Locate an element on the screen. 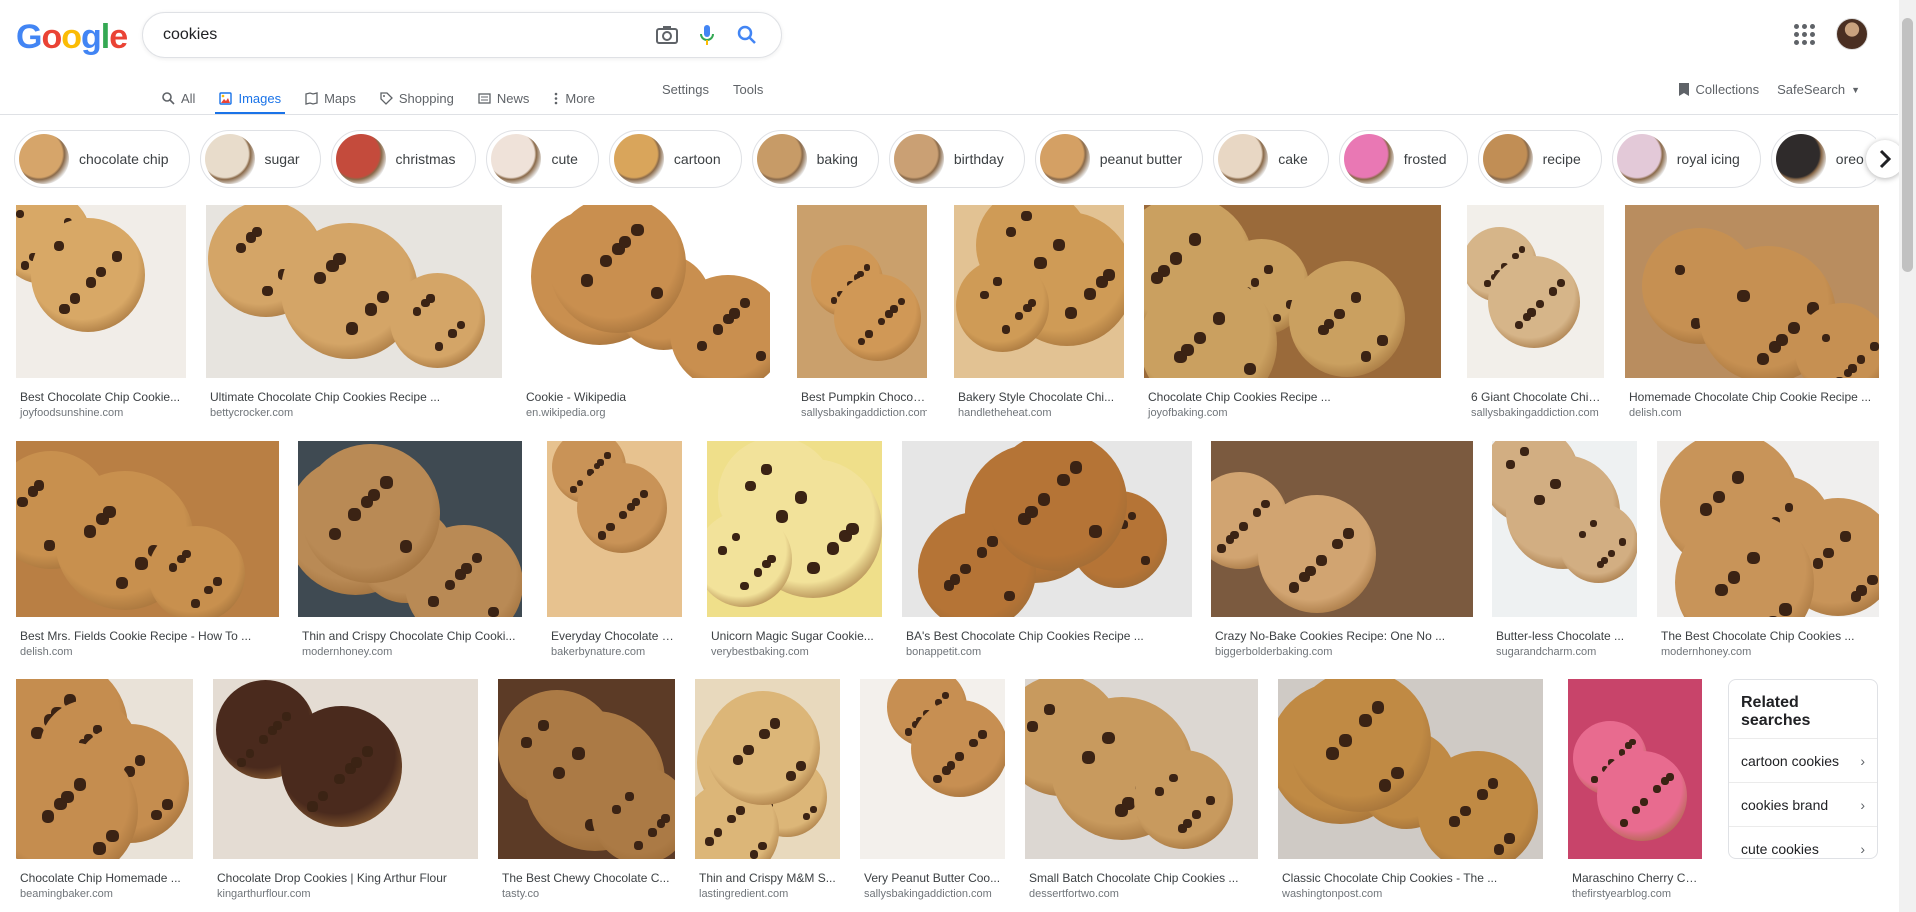  result-source: thefirstyearblog.com is located at coordinates (1635, 894).